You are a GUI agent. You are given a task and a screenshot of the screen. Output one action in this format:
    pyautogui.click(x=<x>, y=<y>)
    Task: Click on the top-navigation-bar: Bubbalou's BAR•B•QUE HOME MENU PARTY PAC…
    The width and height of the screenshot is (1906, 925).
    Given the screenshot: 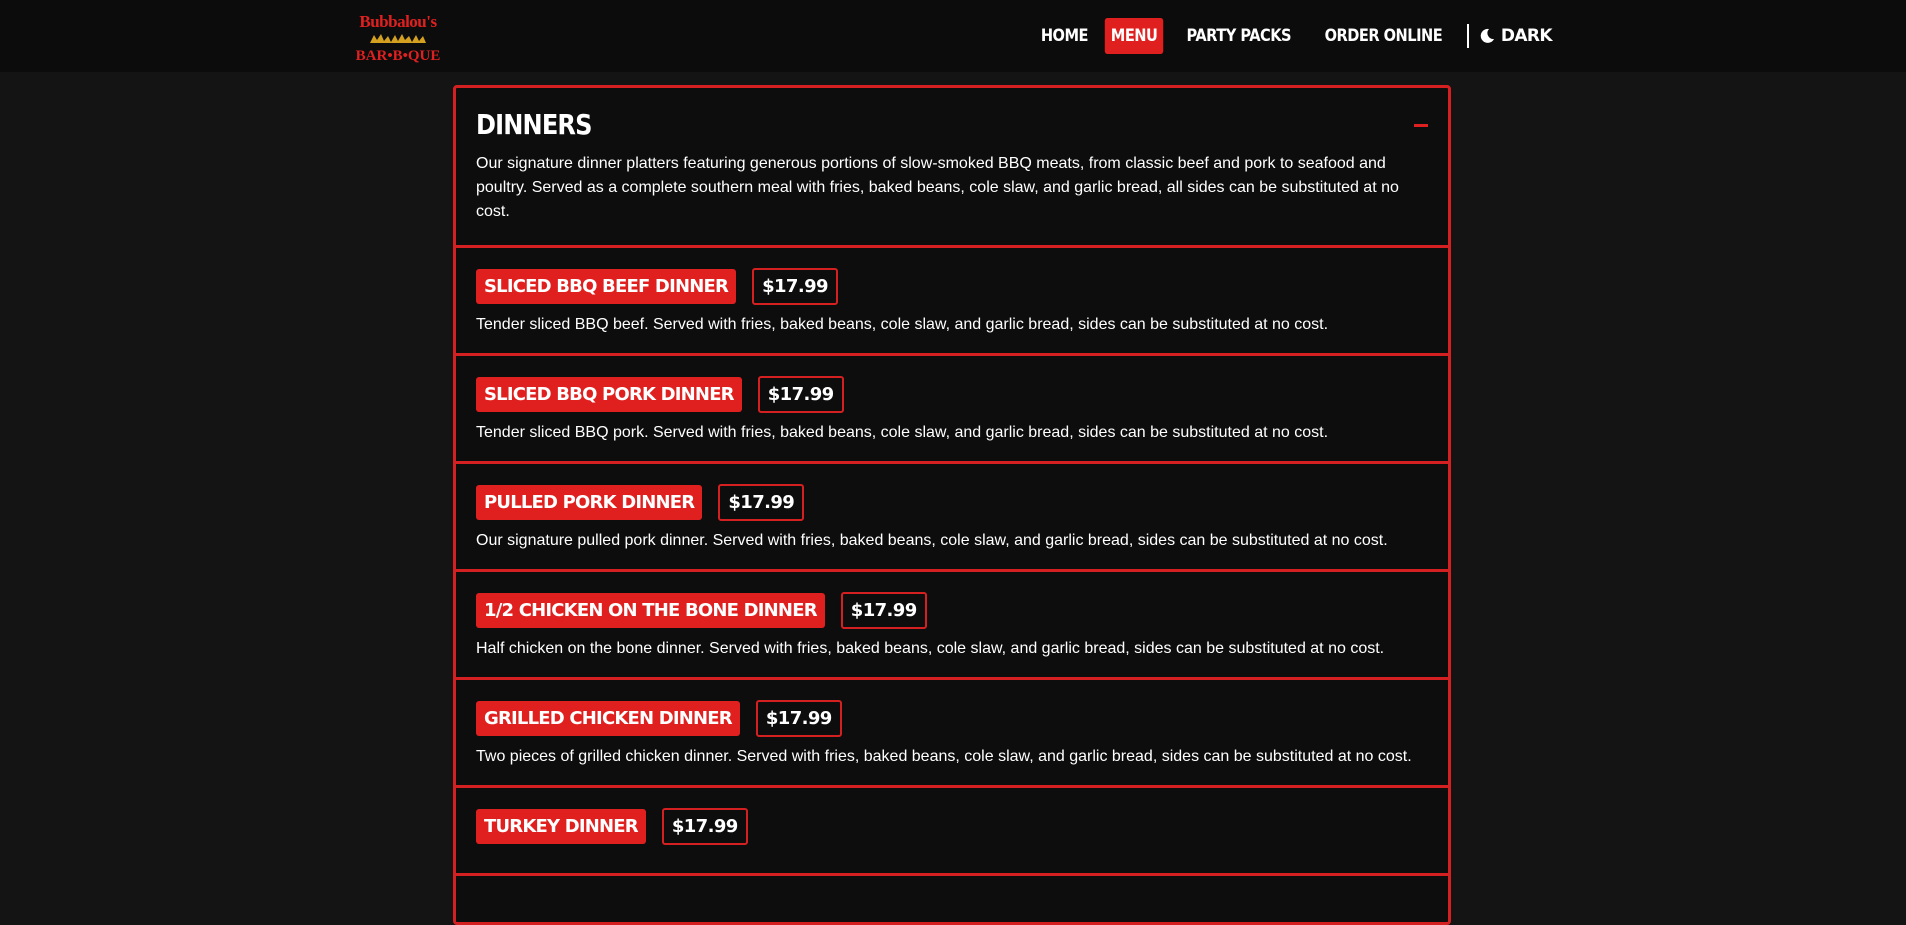 What is the action you would take?
    pyautogui.click(x=953, y=36)
    